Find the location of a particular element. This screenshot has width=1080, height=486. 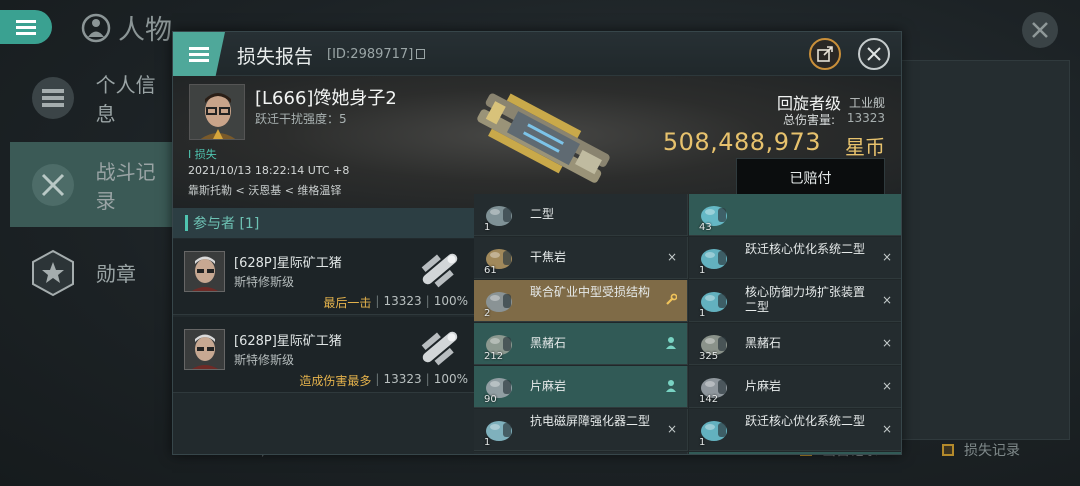

lost-item: 325 黑赭石 × is located at coordinates (795, 344).